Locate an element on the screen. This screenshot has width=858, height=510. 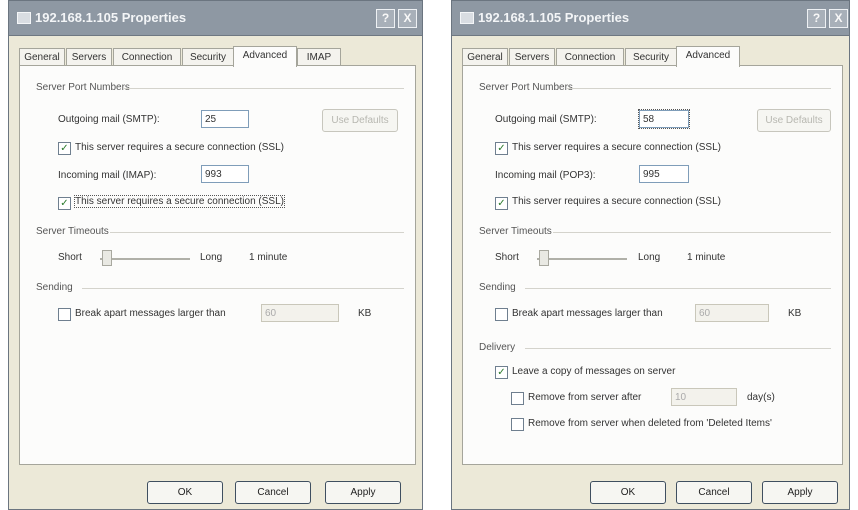
remove-after-days-input: 10 is located at coordinates (704, 397).